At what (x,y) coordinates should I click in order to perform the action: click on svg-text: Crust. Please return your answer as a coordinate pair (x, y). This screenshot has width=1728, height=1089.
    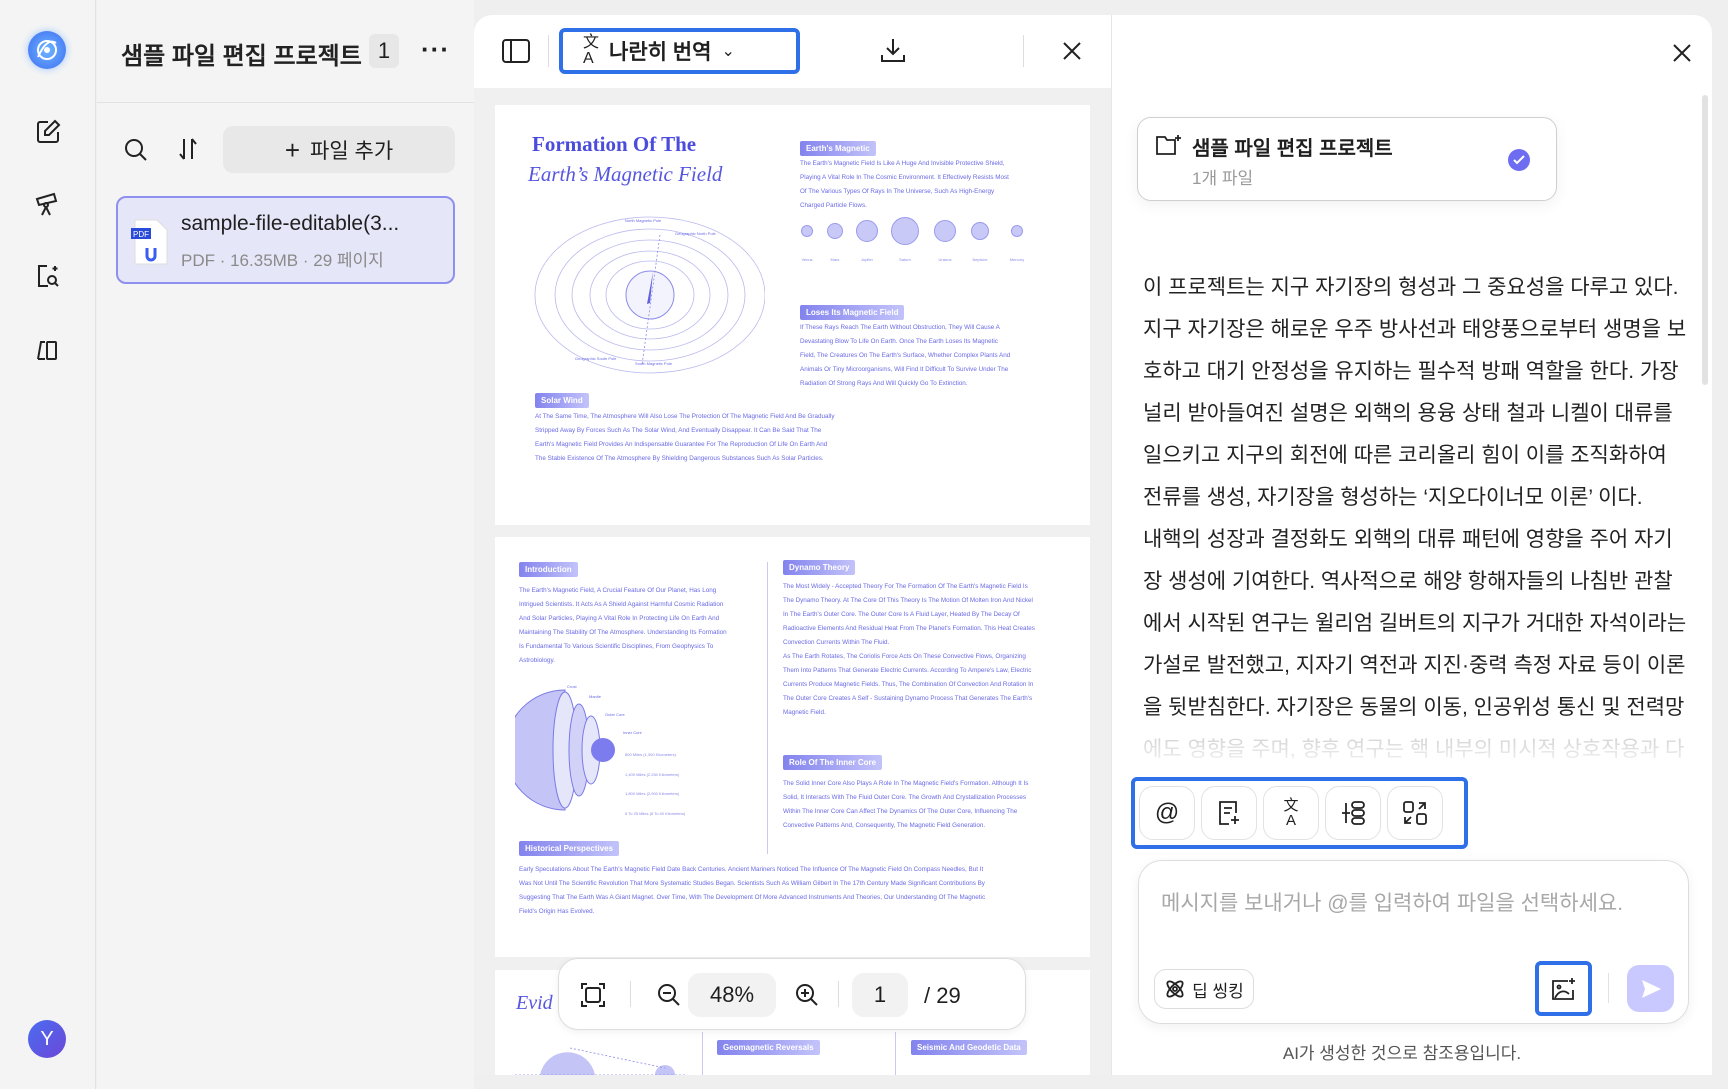
    Looking at the image, I should click on (572, 686).